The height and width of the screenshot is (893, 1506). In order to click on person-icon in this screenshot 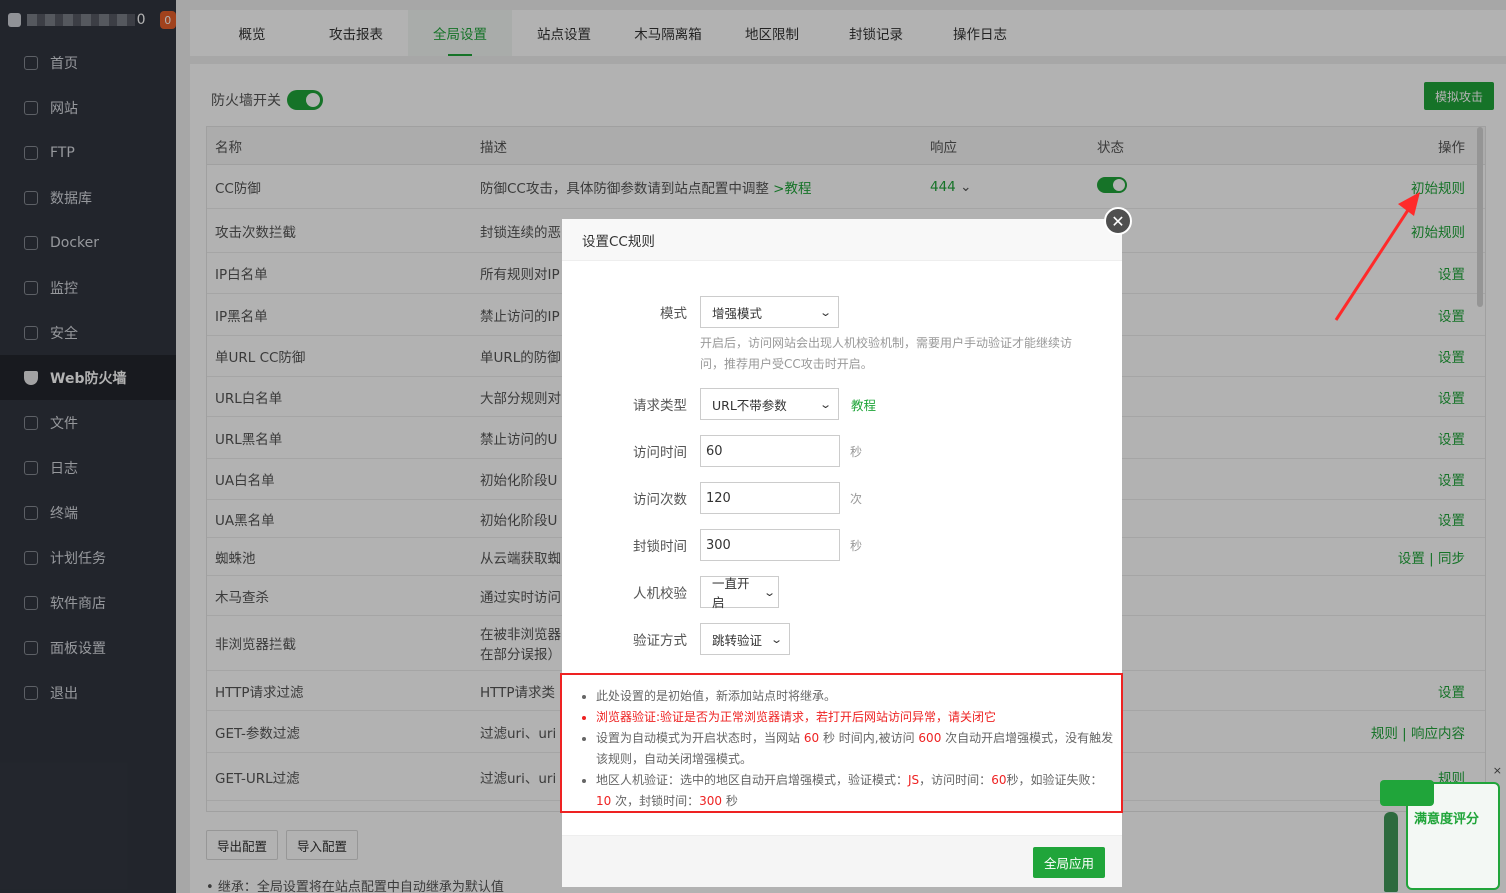, I will do `click(1391, 852)`.